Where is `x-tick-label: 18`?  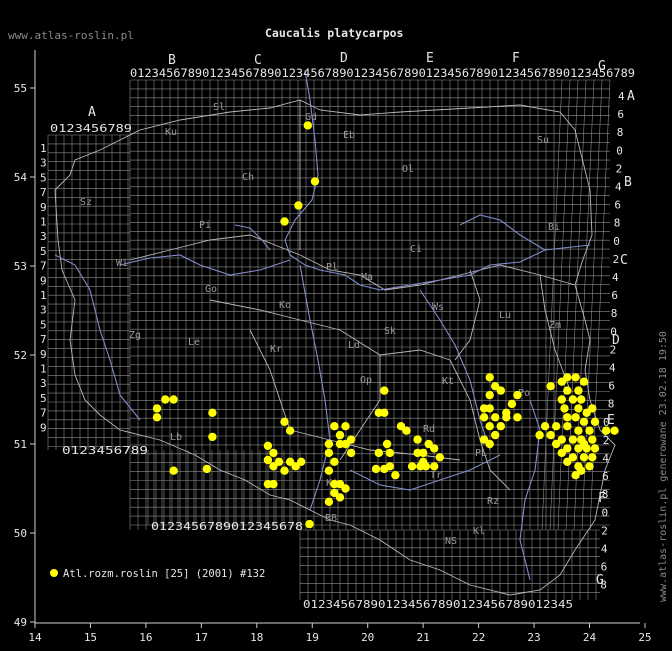
x-tick-label: 18 is located at coordinates (256, 637).